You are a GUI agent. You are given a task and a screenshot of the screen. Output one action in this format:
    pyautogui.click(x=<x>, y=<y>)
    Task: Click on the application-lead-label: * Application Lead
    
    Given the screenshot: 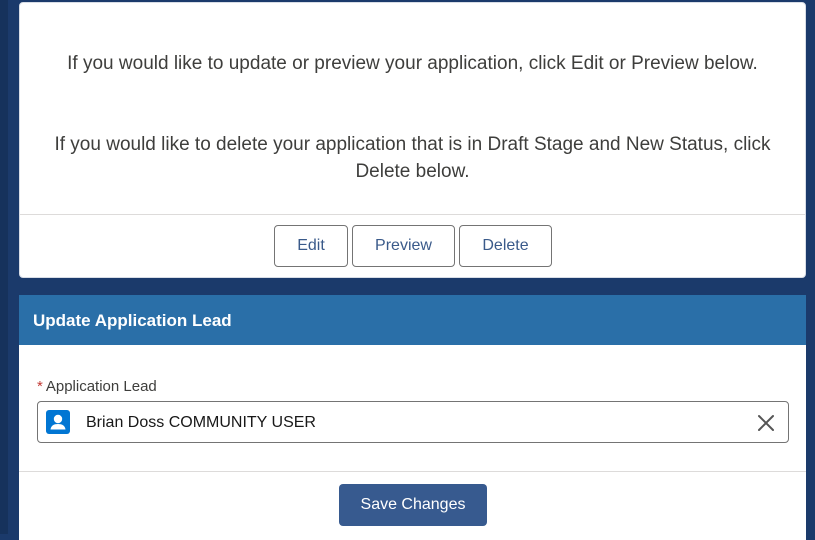 What is the action you would take?
    pyautogui.click(x=97, y=386)
    